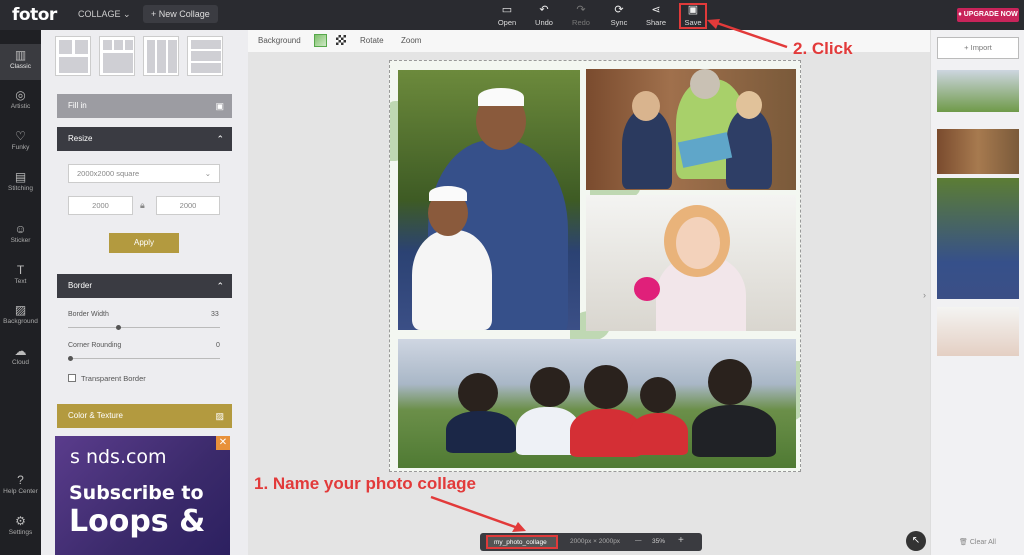 The width and height of the screenshot is (1024, 555). I want to click on chevron-up-icon: ⌃, so click(220, 139).